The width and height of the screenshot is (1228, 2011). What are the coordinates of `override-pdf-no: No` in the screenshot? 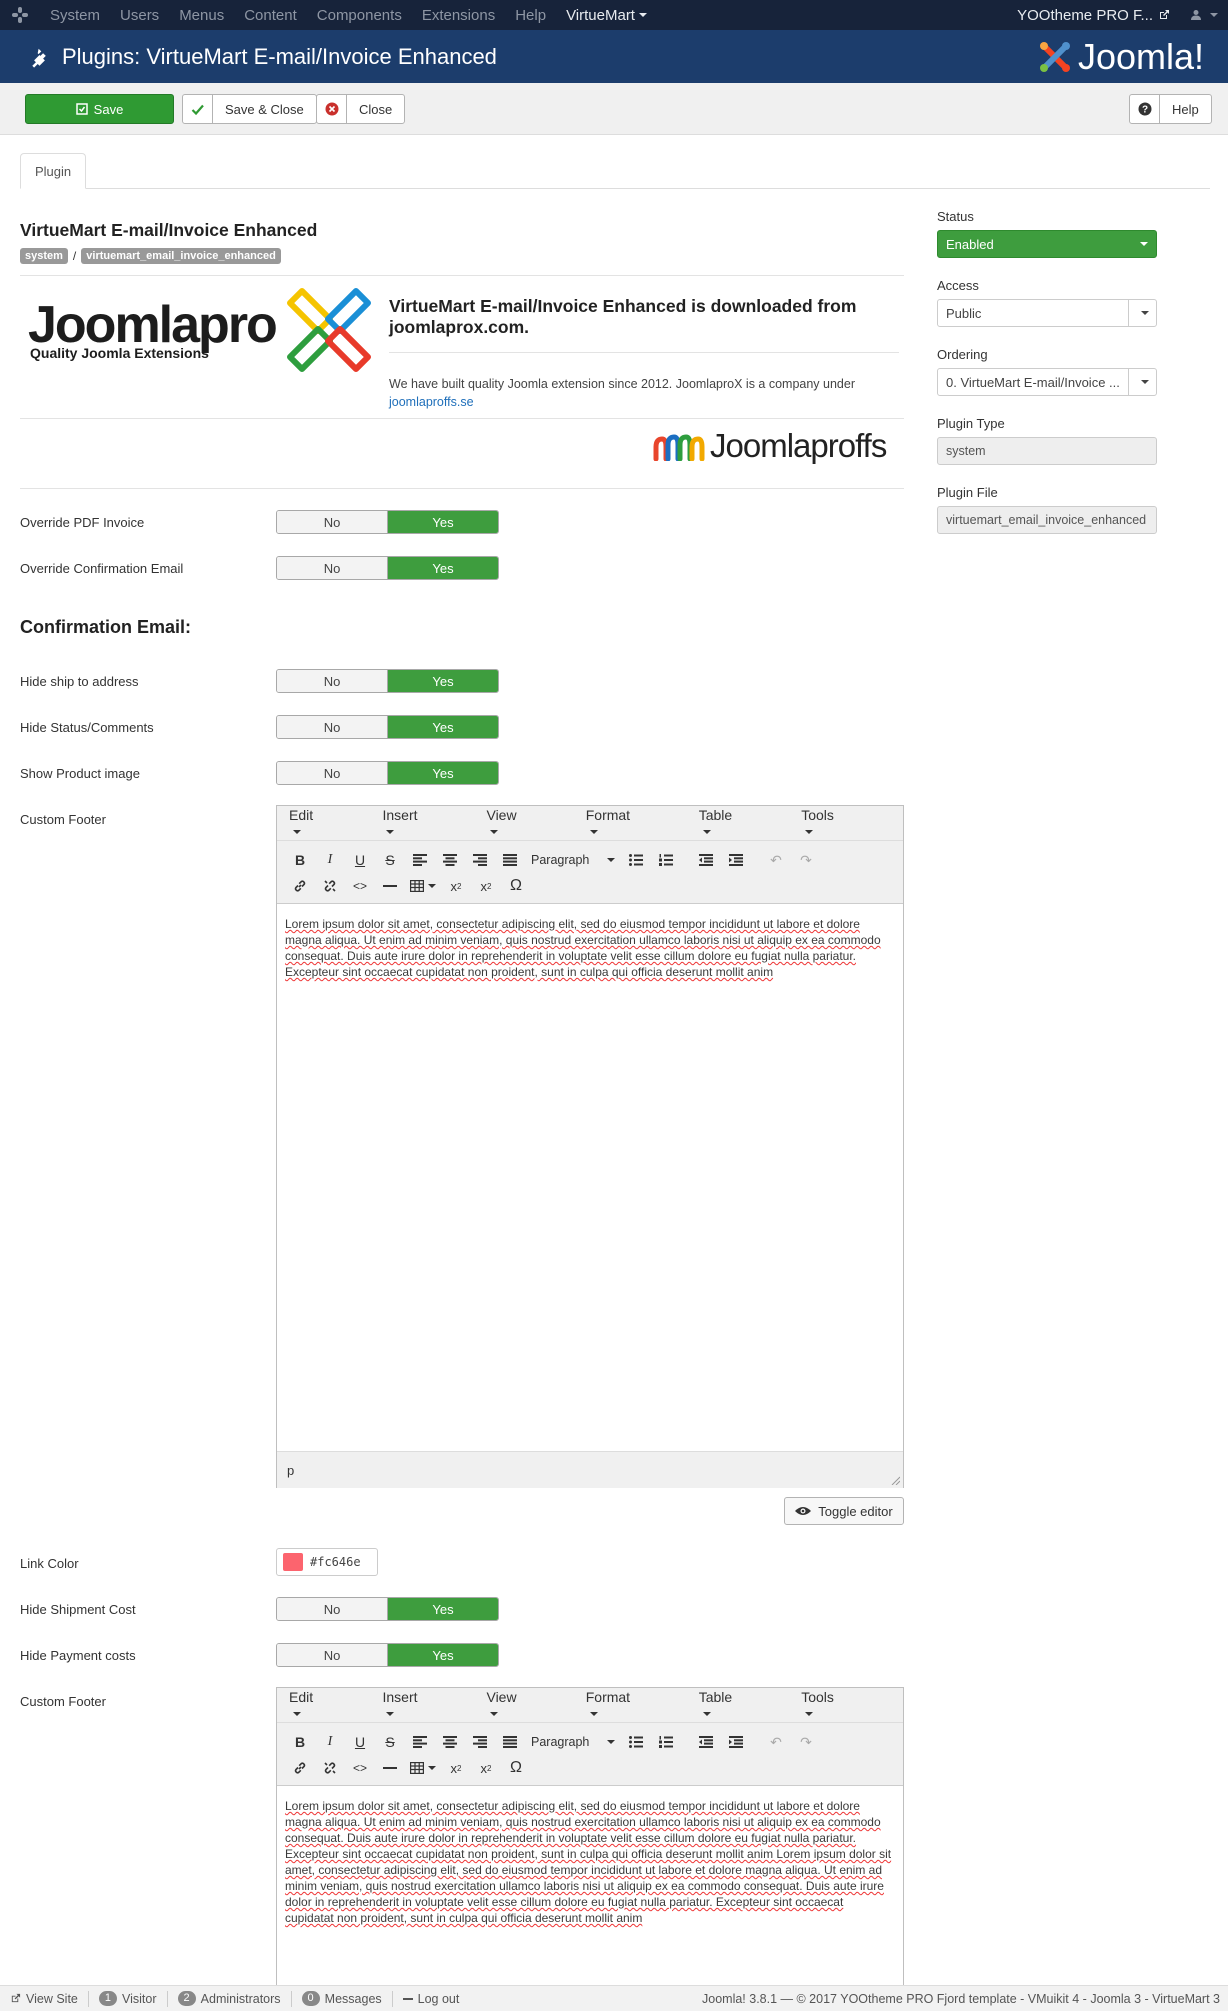 It's located at (332, 522).